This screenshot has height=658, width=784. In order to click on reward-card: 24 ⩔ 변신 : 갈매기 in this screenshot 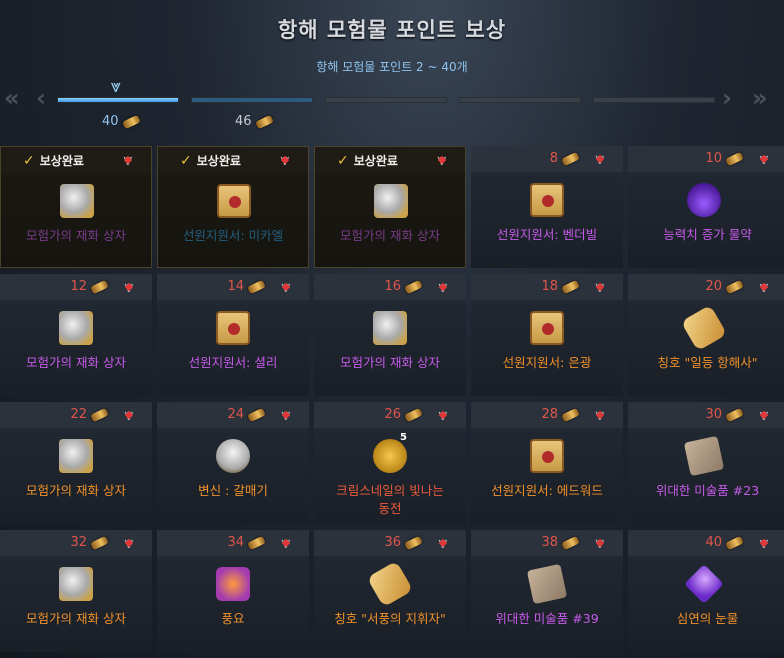, I will do `click(233, 463)`.